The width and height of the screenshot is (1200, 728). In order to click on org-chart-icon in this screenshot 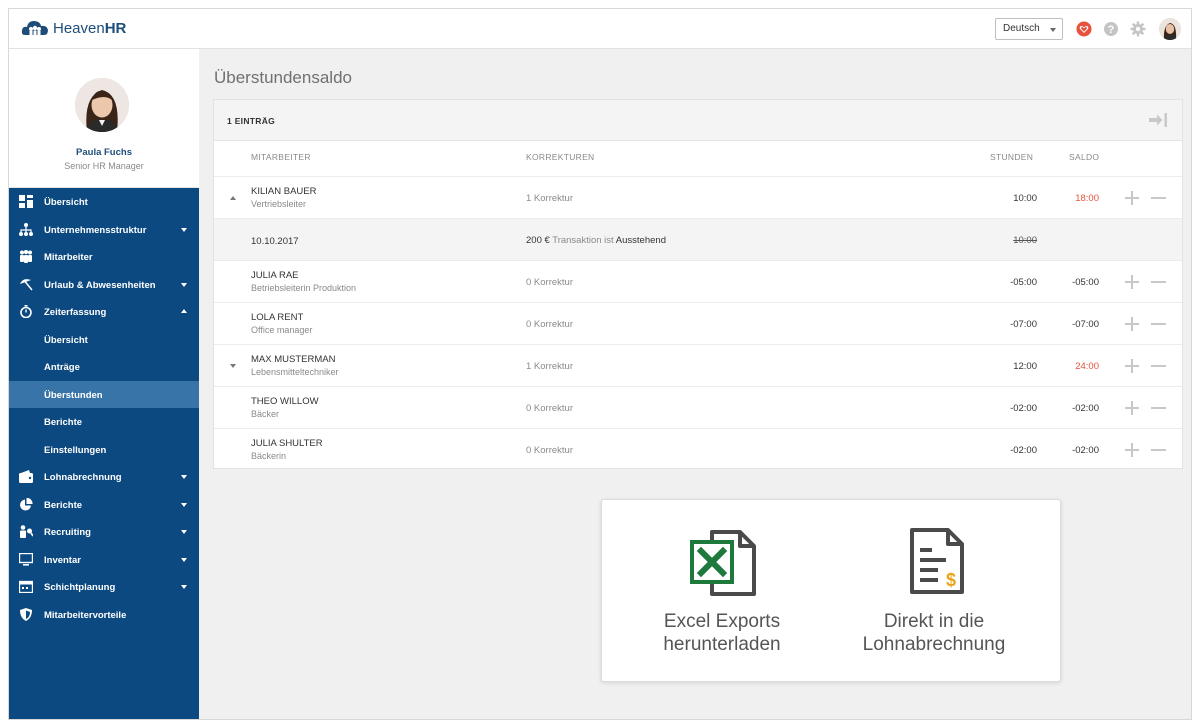, I will do `click(26, 229)`.